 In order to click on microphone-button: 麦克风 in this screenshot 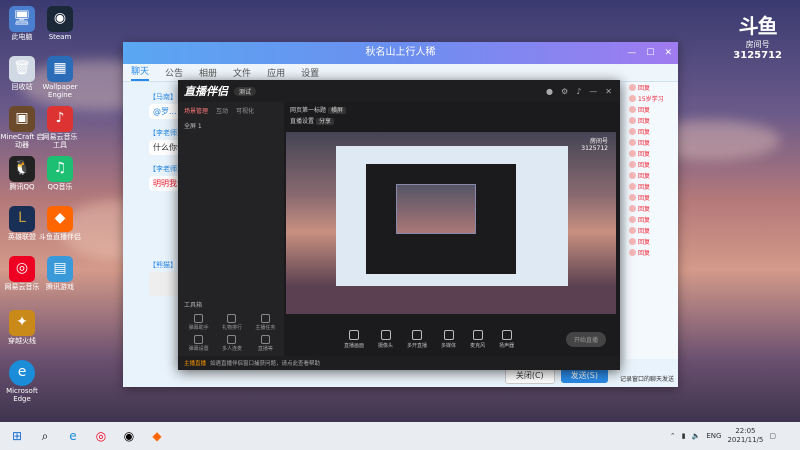, I will do `click(477, 339)`.